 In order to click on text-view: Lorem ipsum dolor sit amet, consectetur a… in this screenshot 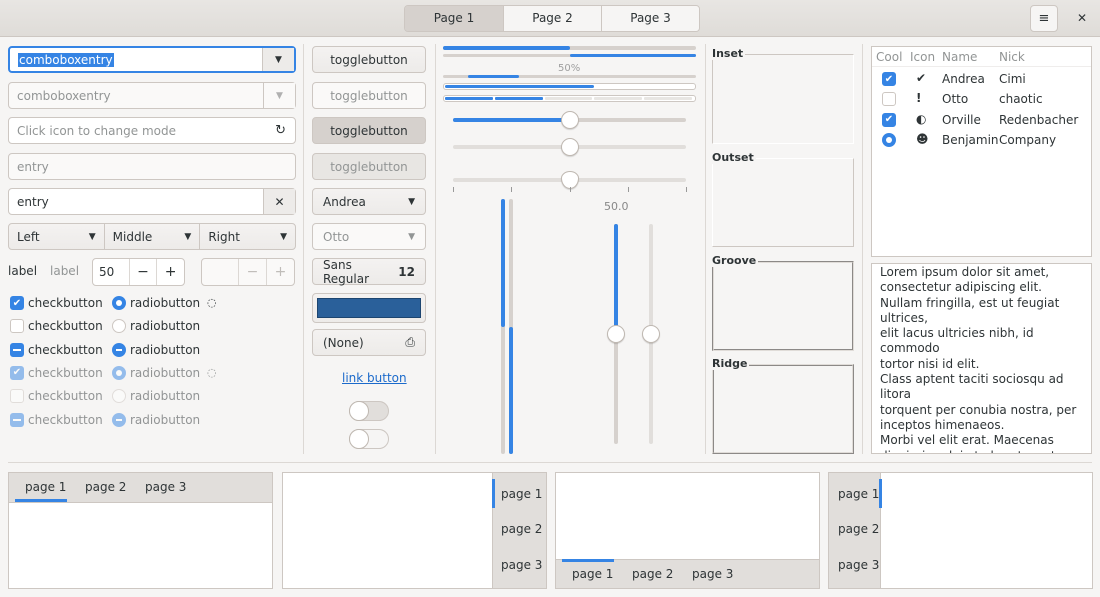, I will do `click(981, 358)`.